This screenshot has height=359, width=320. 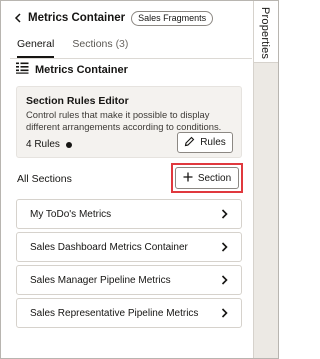 I want to click on section-row-label: Sales Representative Pipeline Metrics, so click(x=114, y=313).